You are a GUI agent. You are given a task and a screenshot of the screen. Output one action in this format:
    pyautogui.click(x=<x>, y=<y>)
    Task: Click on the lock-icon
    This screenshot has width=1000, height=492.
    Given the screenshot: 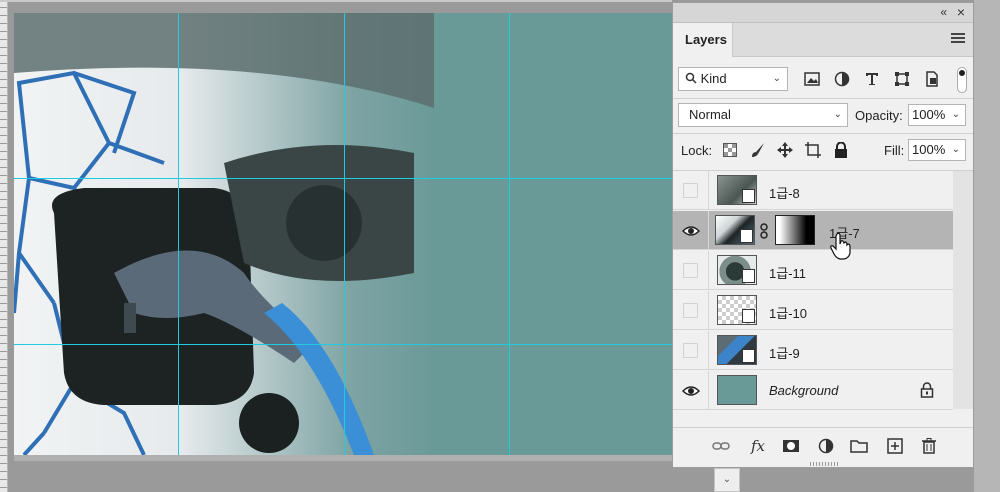 What is the action you would take?
    pyautogui.click(x=927, y=390)
    